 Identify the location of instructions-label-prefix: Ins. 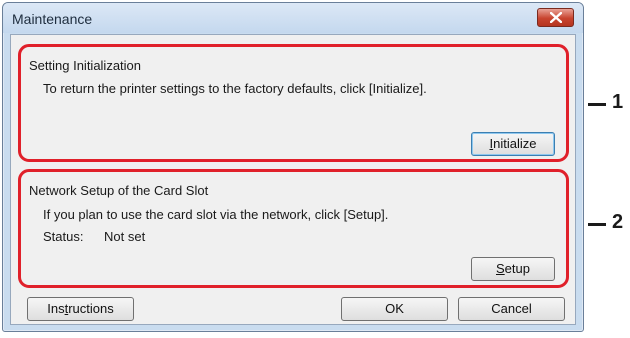
(56, 308).